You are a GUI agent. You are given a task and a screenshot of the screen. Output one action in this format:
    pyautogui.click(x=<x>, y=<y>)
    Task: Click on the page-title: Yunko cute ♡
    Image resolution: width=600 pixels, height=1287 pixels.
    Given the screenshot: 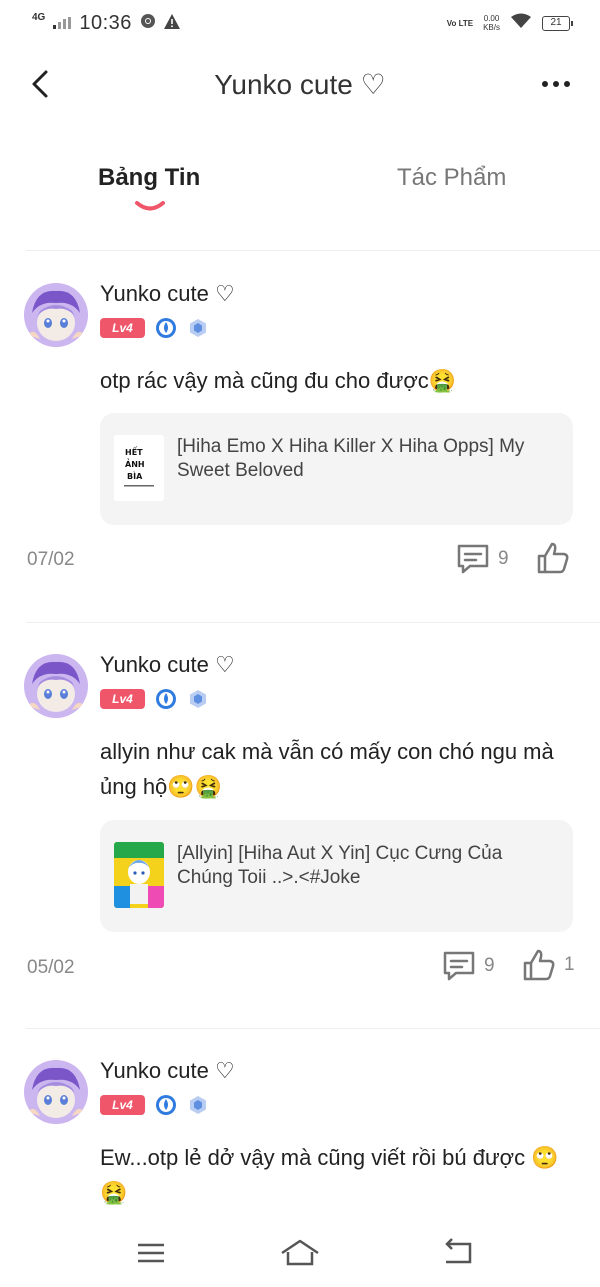 What is the action you would take?
    pyautogui.click(x=300, y=84)
    